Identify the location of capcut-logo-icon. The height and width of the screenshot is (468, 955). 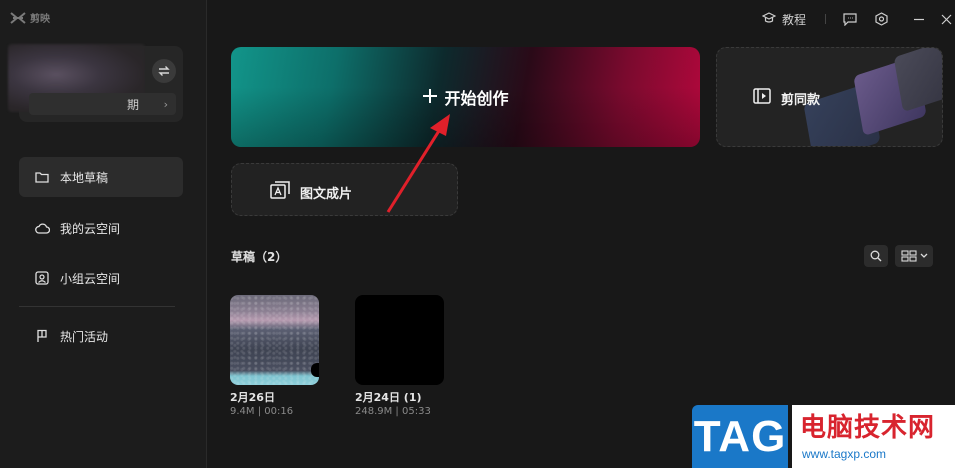
(18, 18).